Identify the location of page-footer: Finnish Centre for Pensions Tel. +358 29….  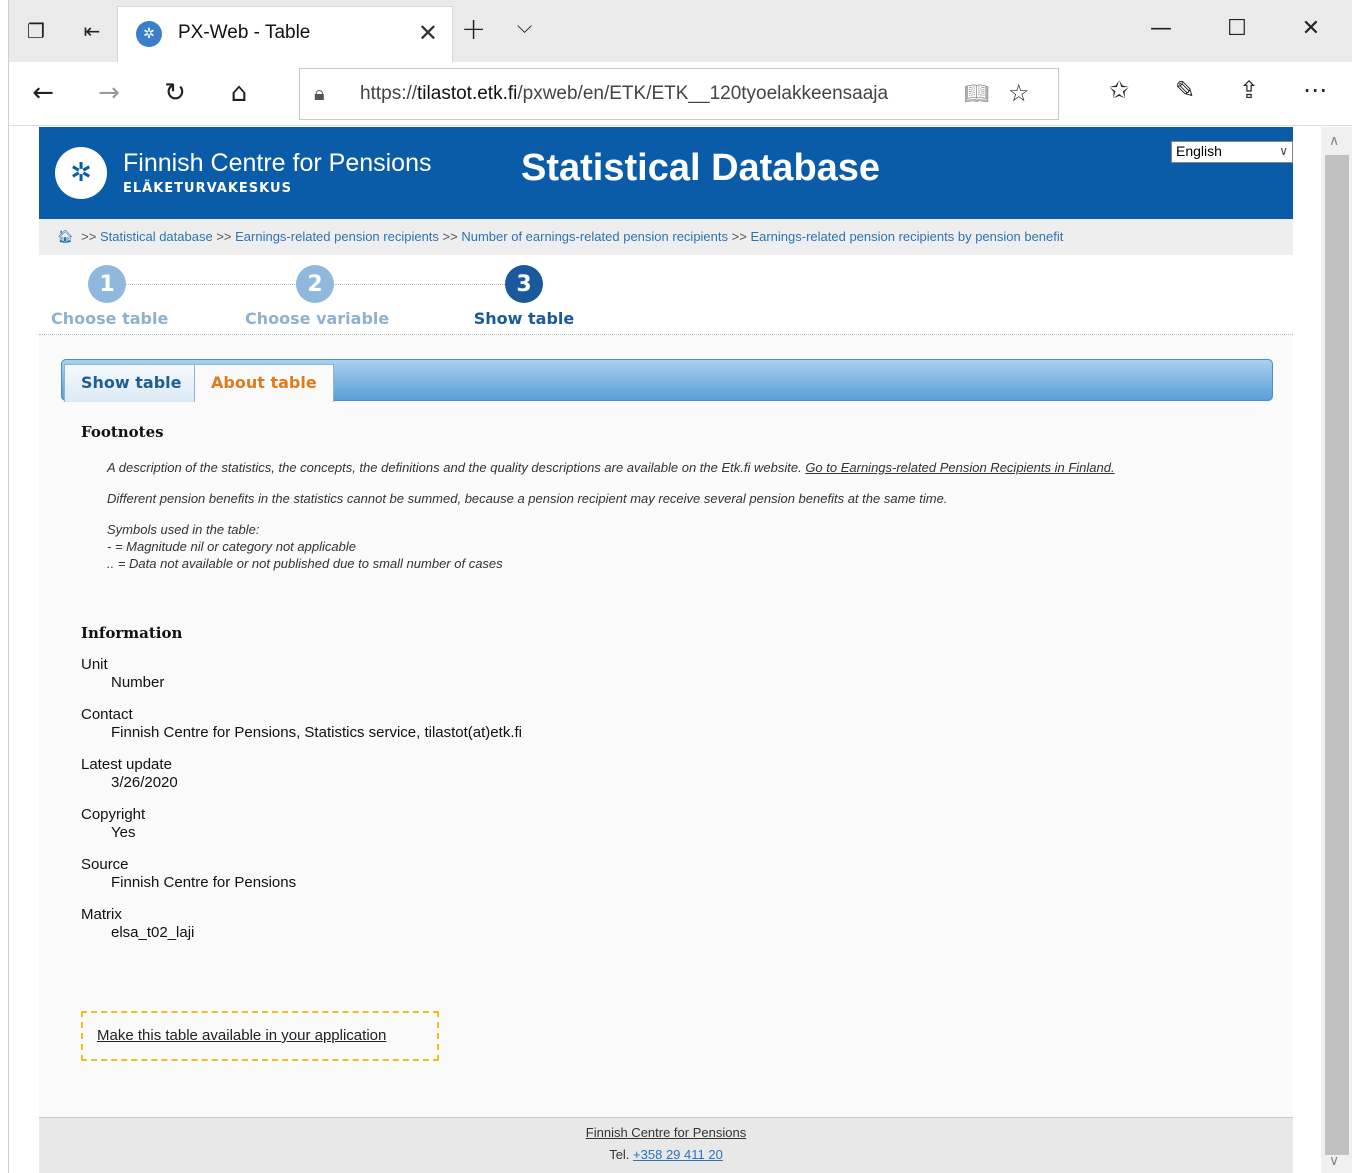
(666, 1145).